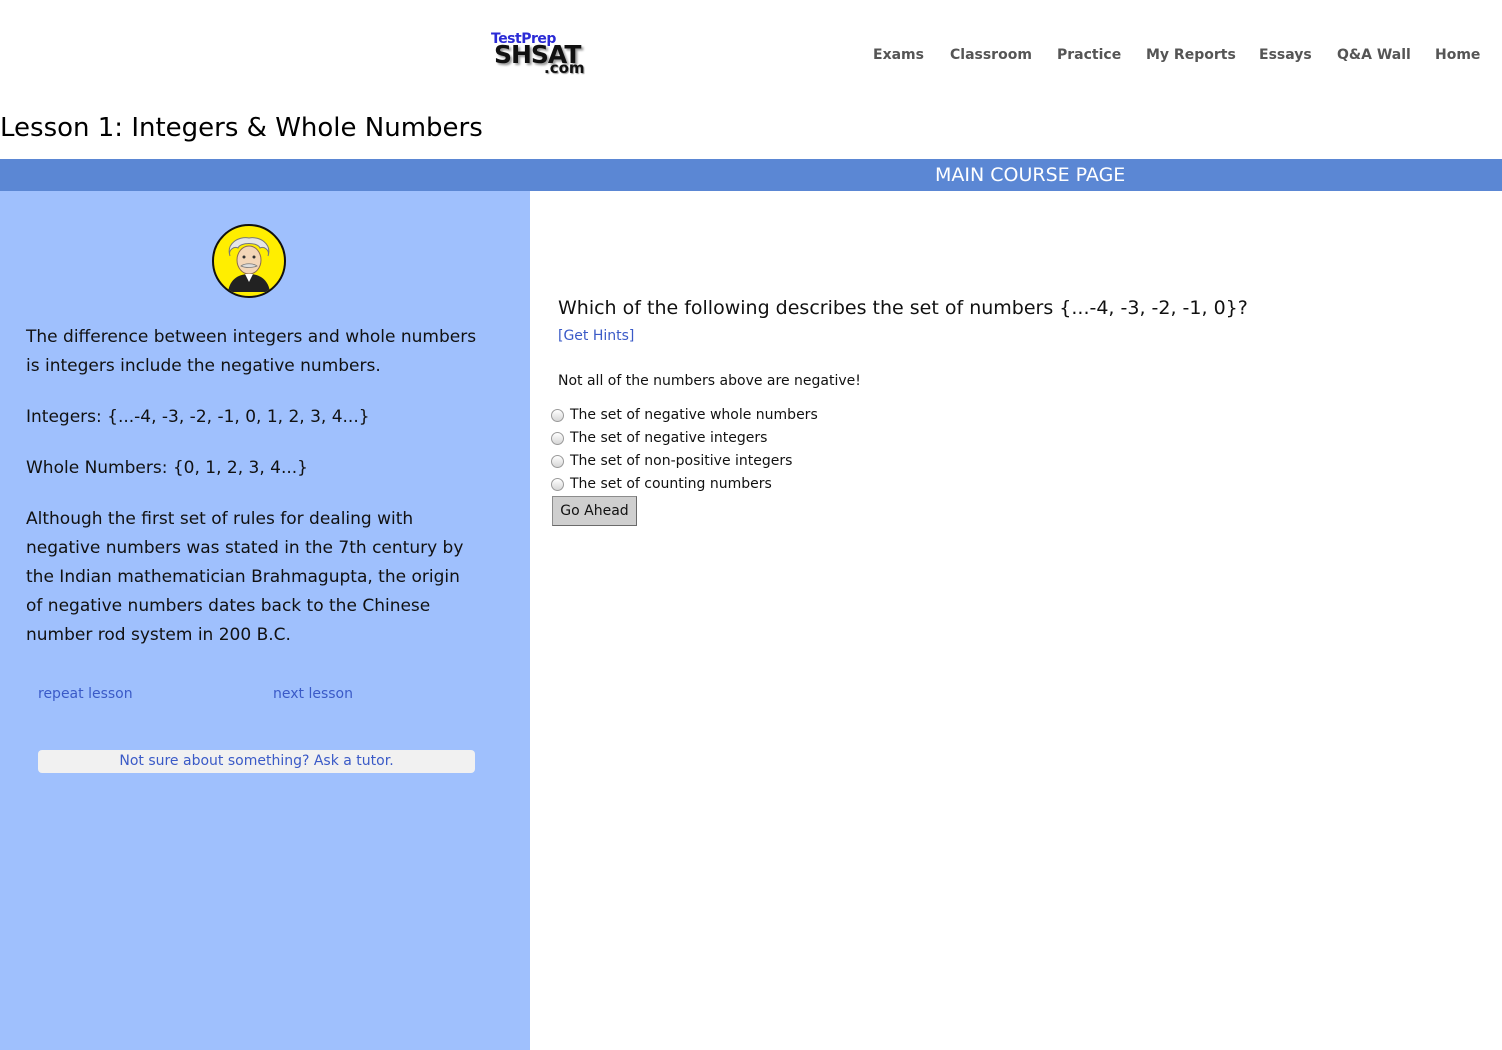 The width and height of the screenshot is (1502, 1050). What do you see at coordinates (1030, 175) in the screenshot?
I see `main-course-page-link: MAIN COURSE PAGE` at bounding box center [1030, 175].